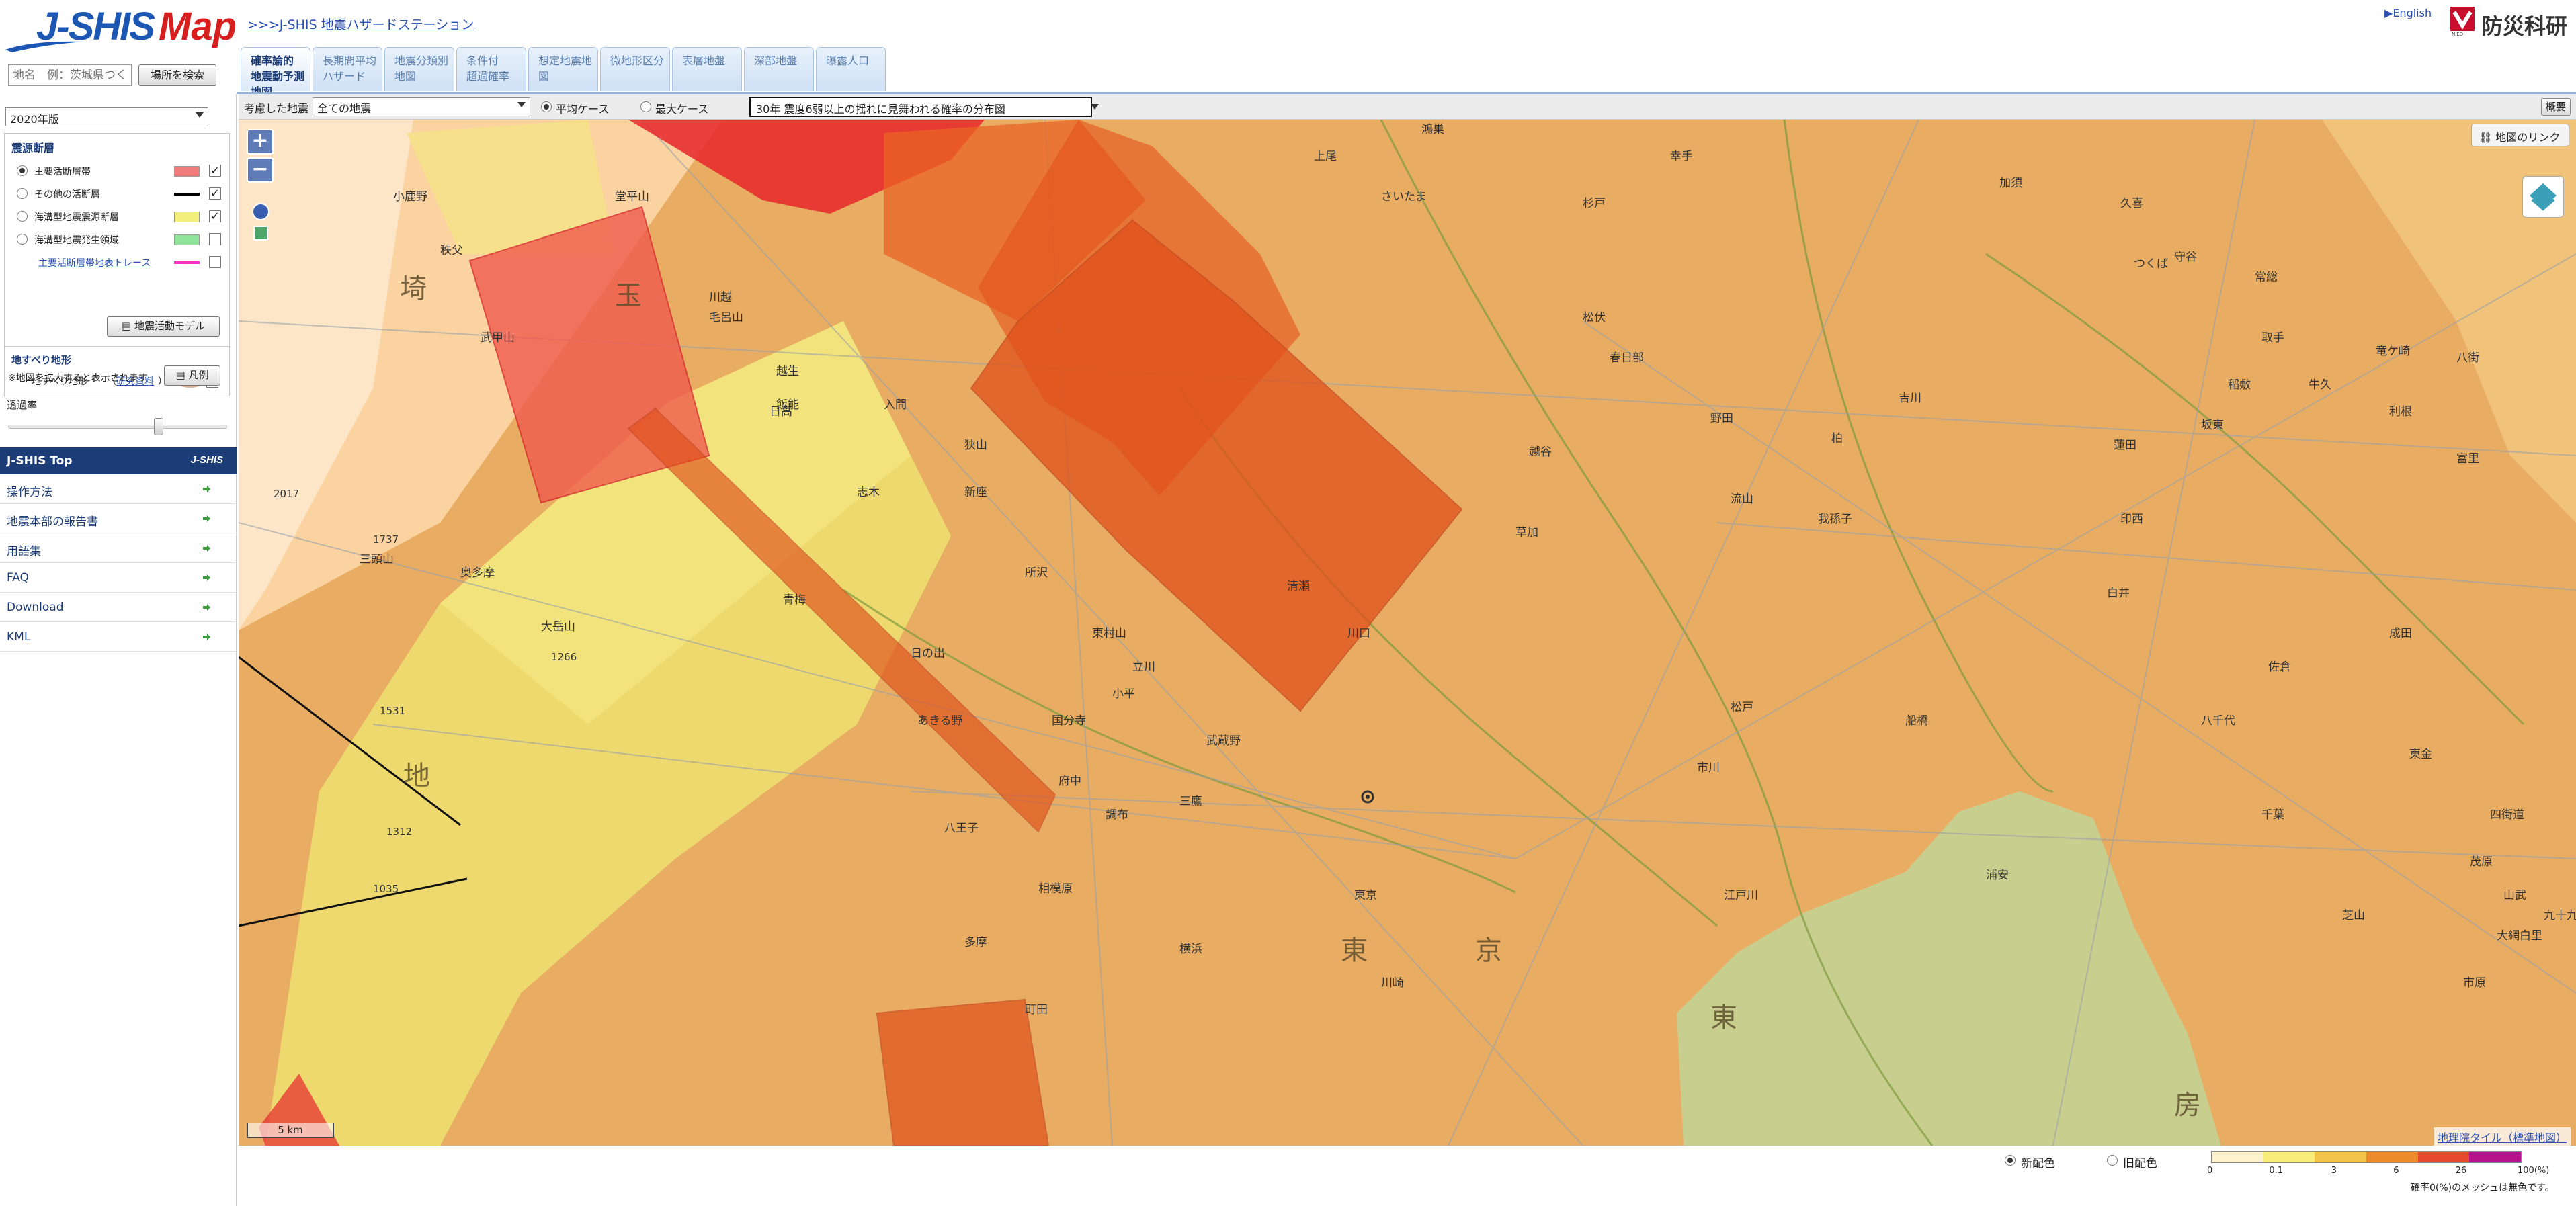 The width and height of the screenshot is (2576, 1206). Describe the element at coordinates (393, 711) in the screenshot. I see `peak-elevation: 1531` at that location.